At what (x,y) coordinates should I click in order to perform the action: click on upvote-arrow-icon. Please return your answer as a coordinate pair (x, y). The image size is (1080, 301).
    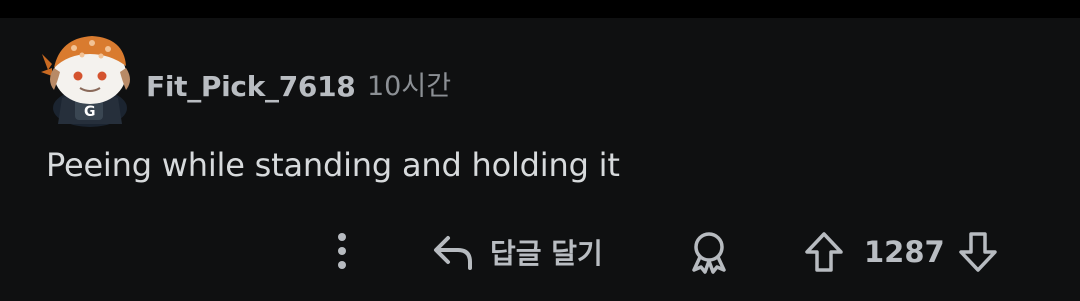
    Looking at the image, I should click on (824, 252).